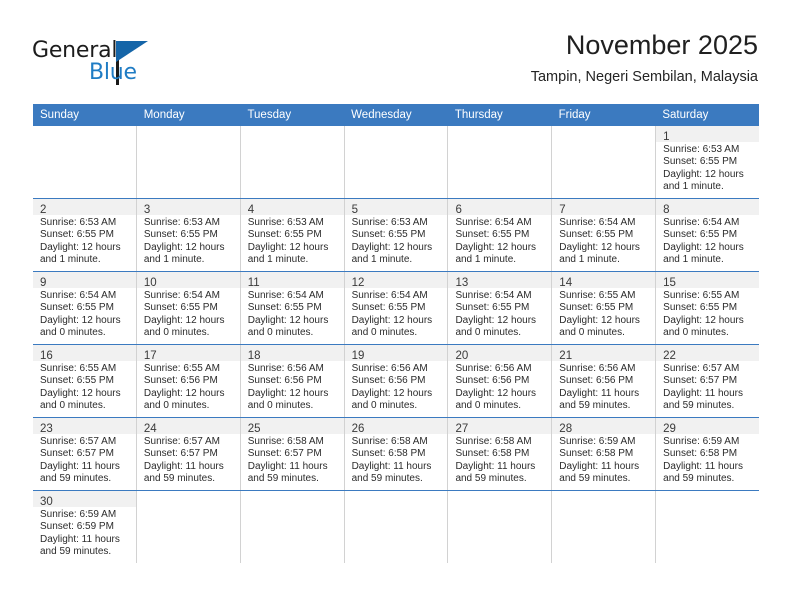 The width and height of the screenshot is (792, 612). Describe the element at coordinates (666, 210) in the screenshot. I see `day-number: 8` at that location.